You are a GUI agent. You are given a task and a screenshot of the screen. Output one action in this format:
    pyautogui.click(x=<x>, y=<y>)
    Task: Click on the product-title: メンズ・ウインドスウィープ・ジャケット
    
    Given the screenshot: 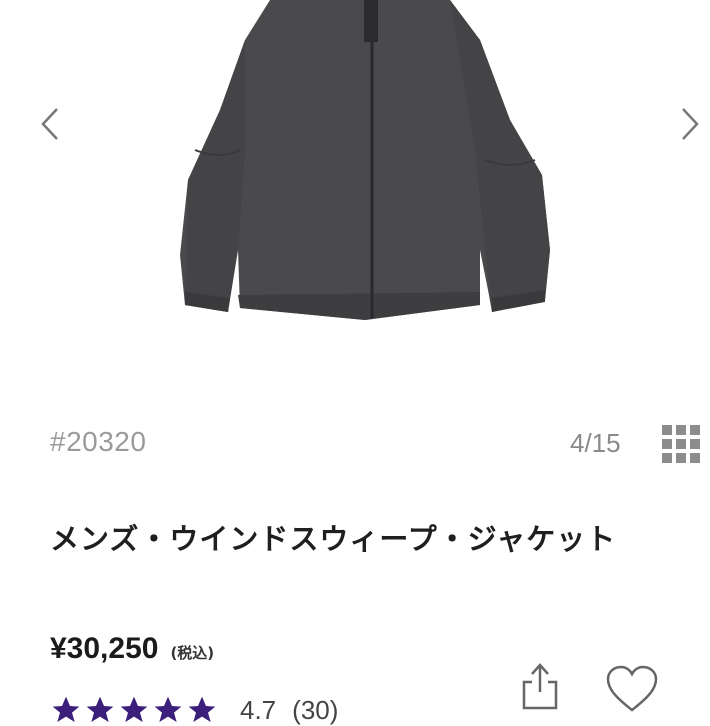 What is the action you would take?
    pyautogui.click(x=333, y=539)
    